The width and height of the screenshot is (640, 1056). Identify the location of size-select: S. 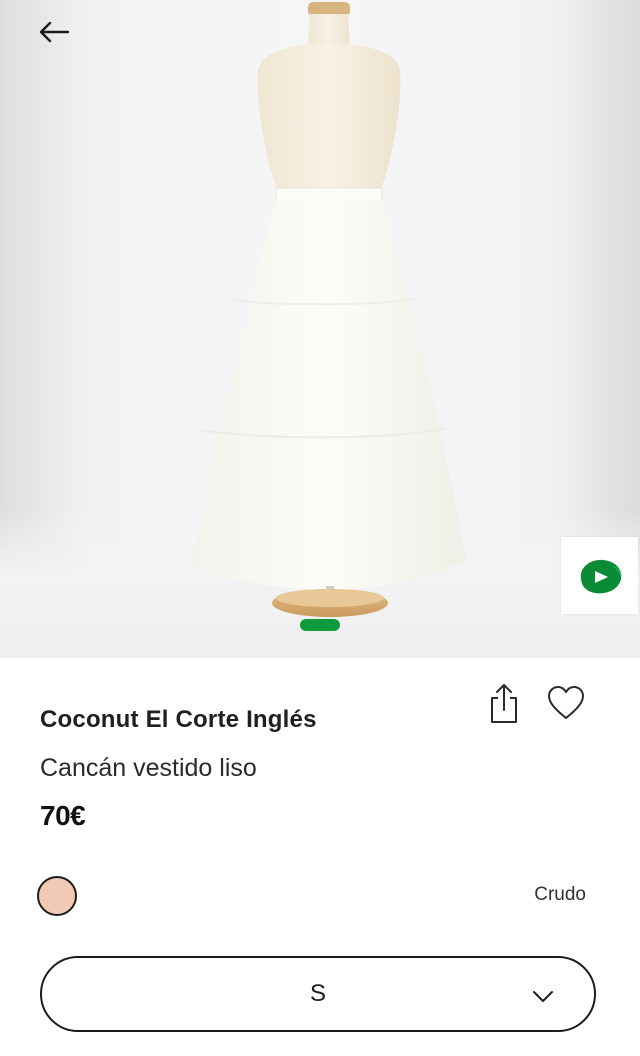
(318, 994).